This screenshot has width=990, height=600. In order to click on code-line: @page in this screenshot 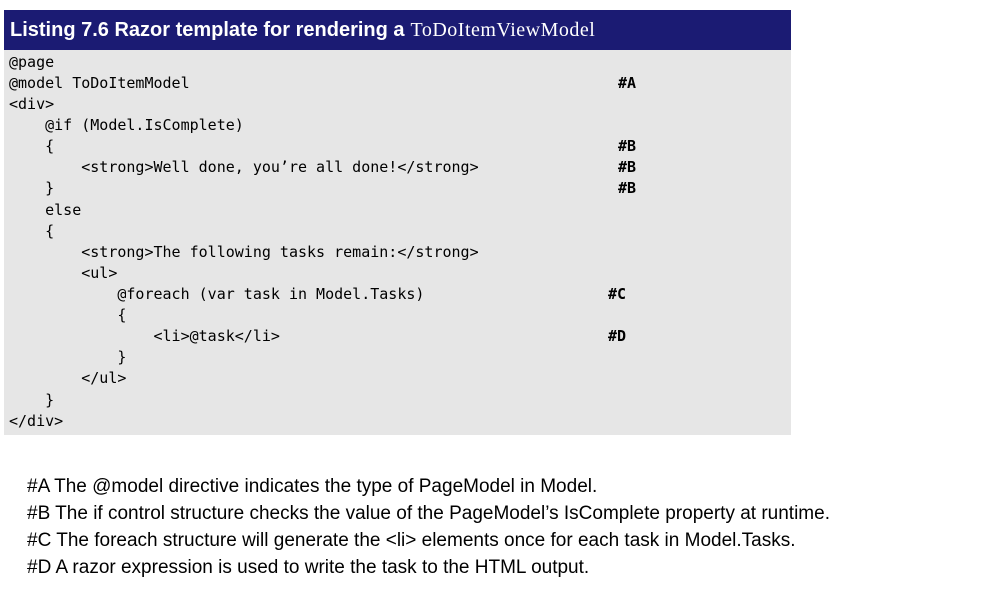, I will do `click(32, 62)`.